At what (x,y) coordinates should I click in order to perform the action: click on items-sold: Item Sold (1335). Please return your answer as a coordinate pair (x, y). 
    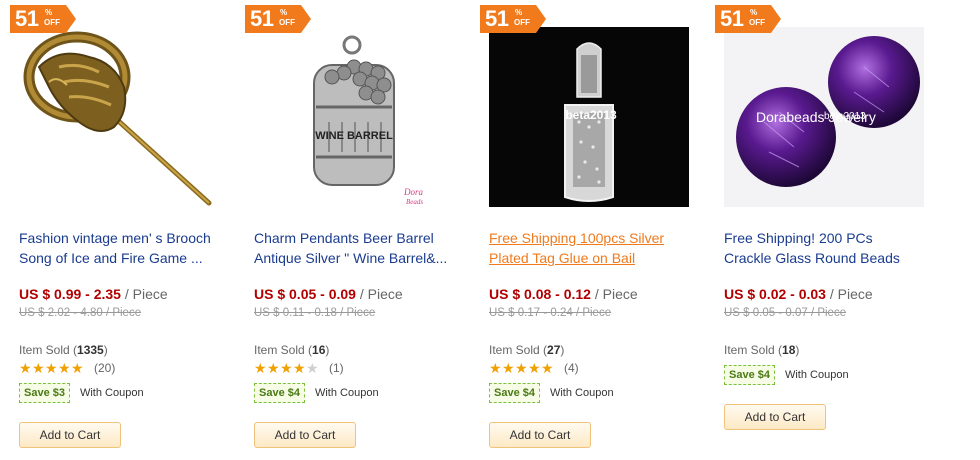
    Looking at the image, I should click on (63, 350).